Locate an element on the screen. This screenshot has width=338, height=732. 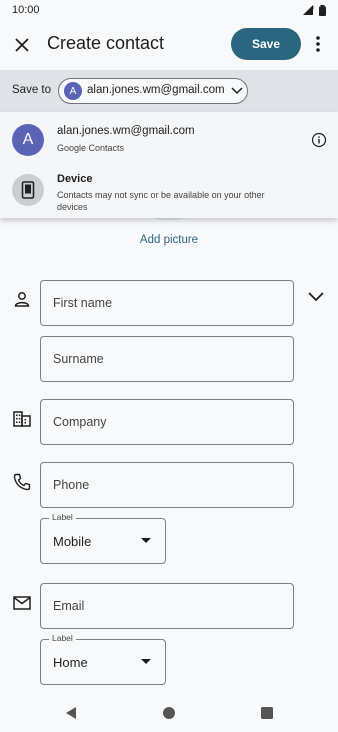
first-name-placeholder: First name is located at coordinates (83, 303).